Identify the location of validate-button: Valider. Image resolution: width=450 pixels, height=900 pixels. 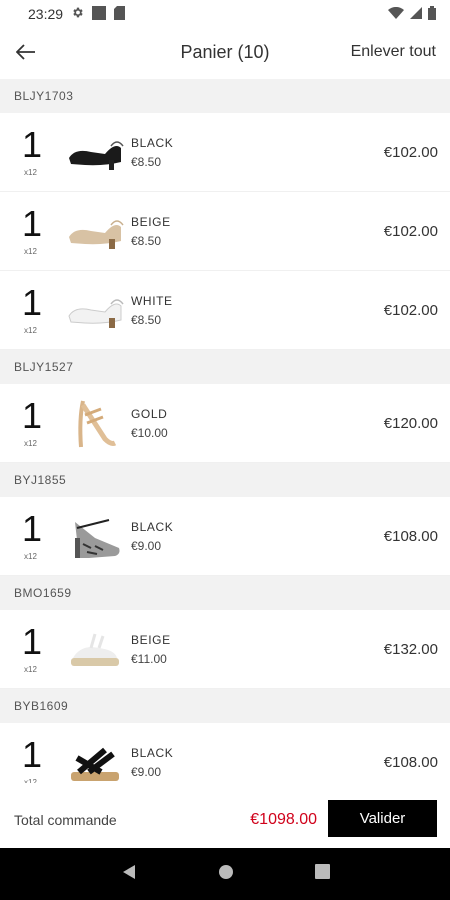
(382, 818).